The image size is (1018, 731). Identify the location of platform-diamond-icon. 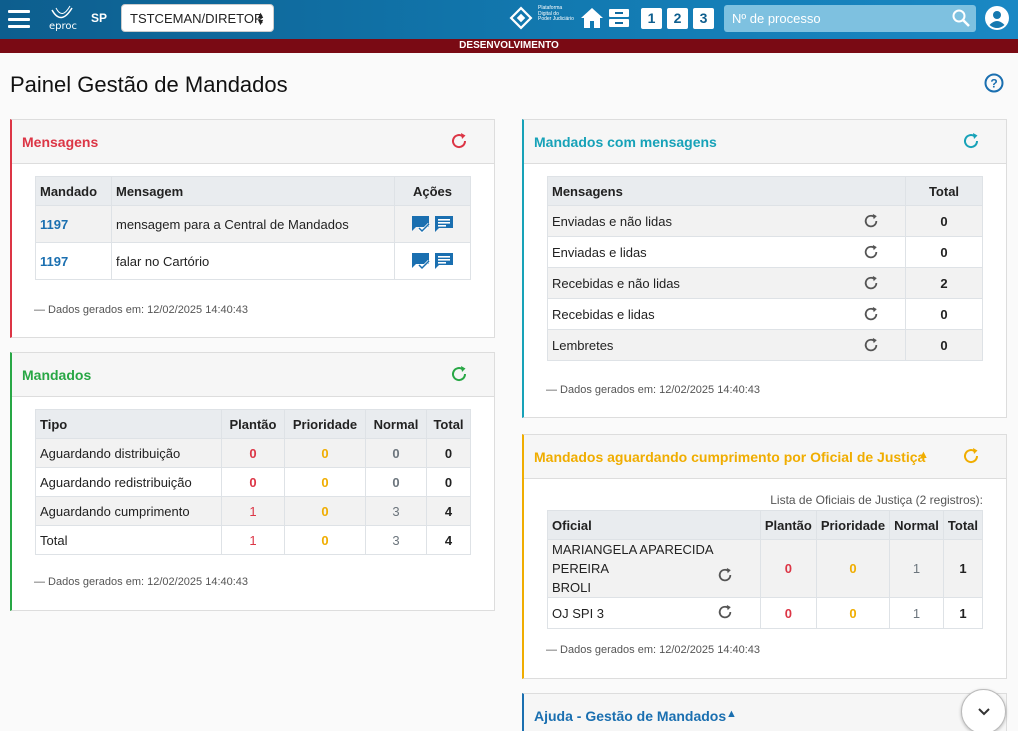
(521, 18).